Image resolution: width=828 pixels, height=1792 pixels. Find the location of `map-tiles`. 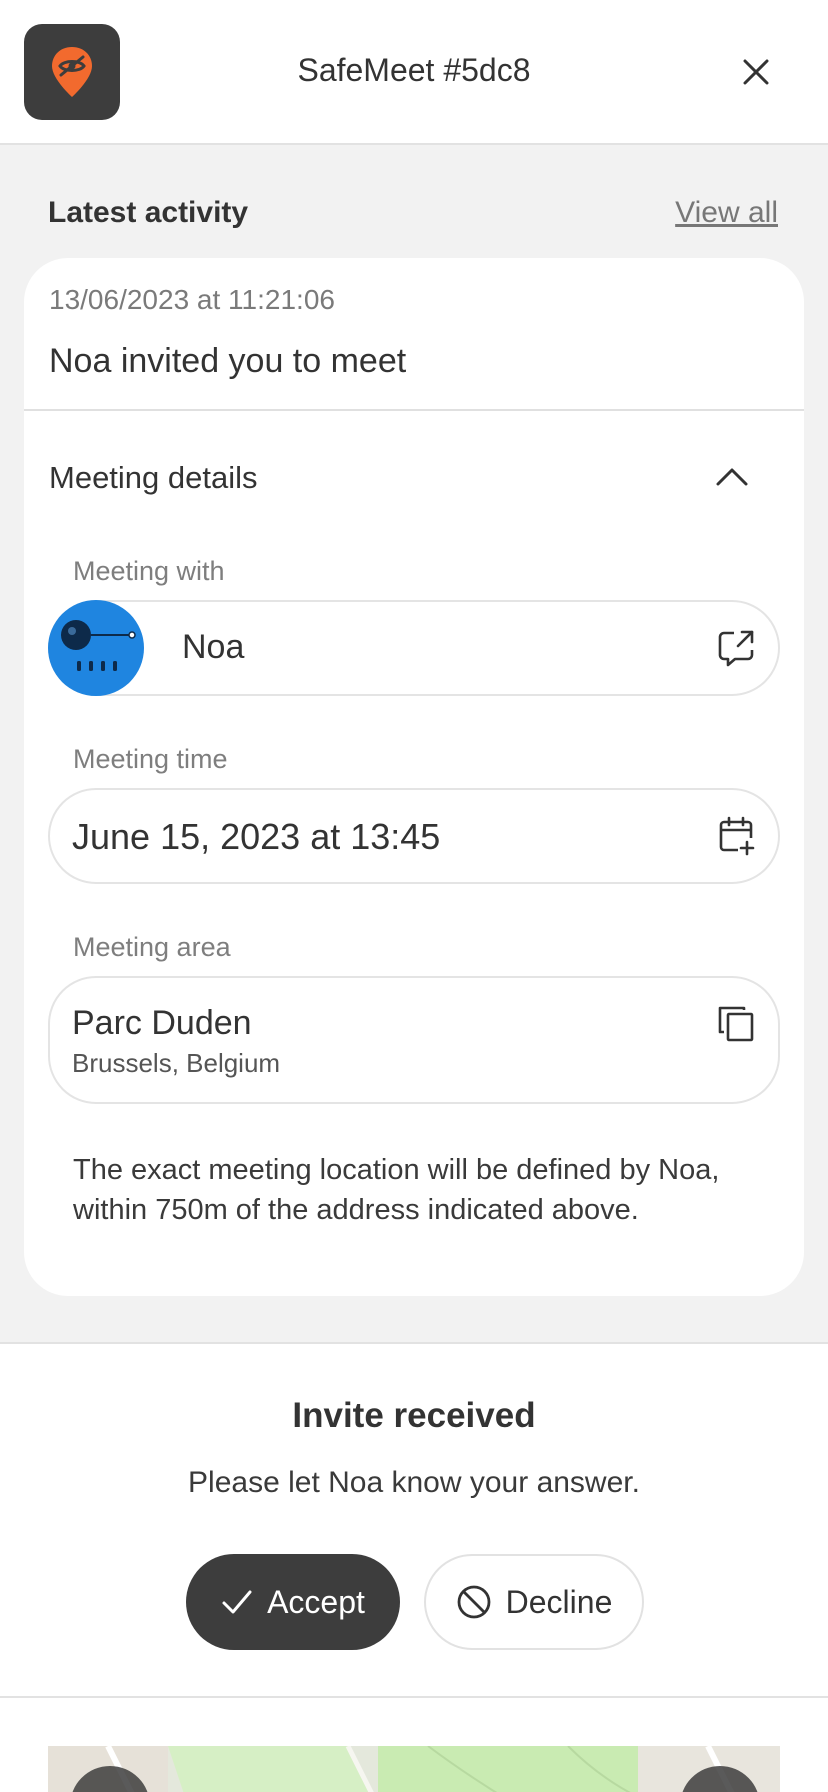

map-tiles is located at coordinates (414, 1769).